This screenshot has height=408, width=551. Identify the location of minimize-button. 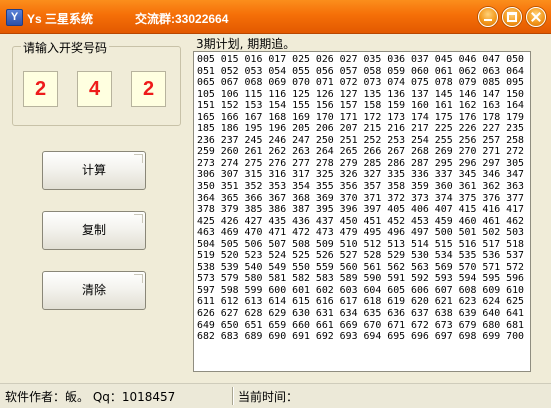
(488, 17).